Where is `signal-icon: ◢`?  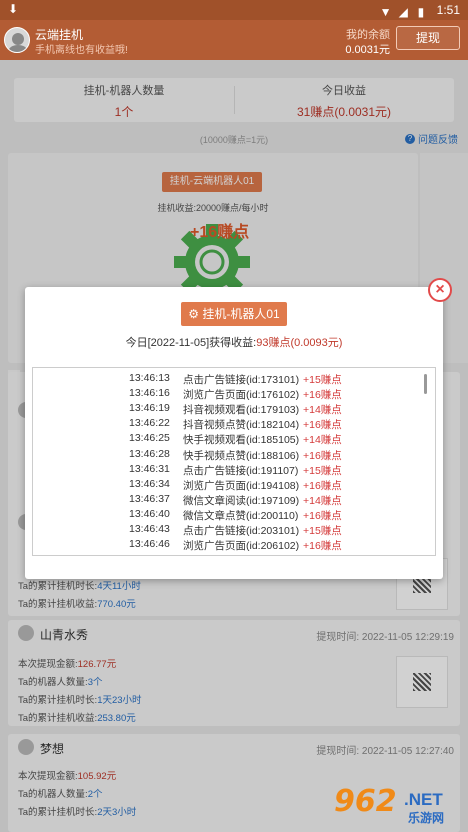 signal-icon: ◢ is located at coordinates (403, 11).